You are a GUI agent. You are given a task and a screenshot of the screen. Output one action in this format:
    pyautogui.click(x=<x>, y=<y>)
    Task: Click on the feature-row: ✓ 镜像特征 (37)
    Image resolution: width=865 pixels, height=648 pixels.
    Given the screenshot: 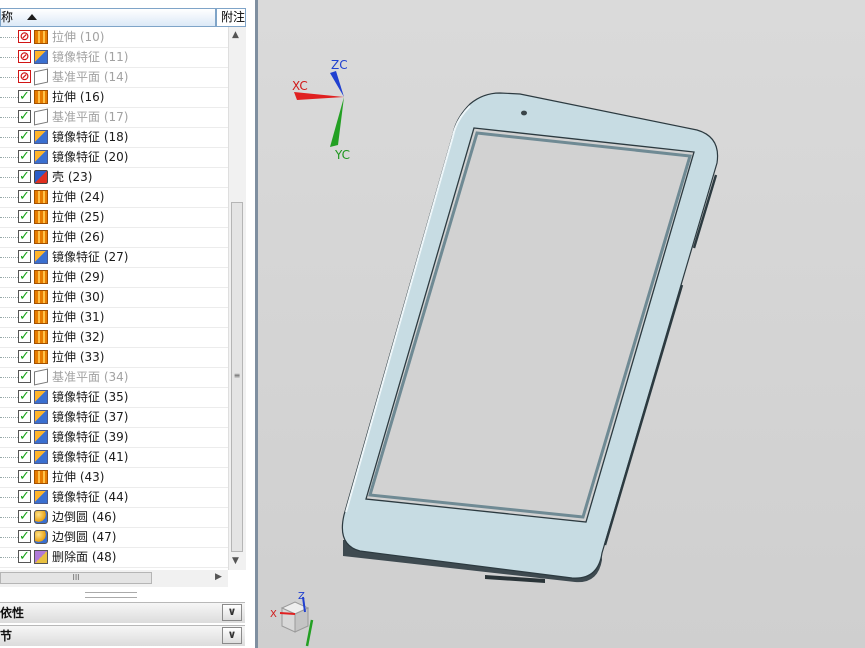 What is the action you would take?
    pyautogui.click(x=114, y=417)
    